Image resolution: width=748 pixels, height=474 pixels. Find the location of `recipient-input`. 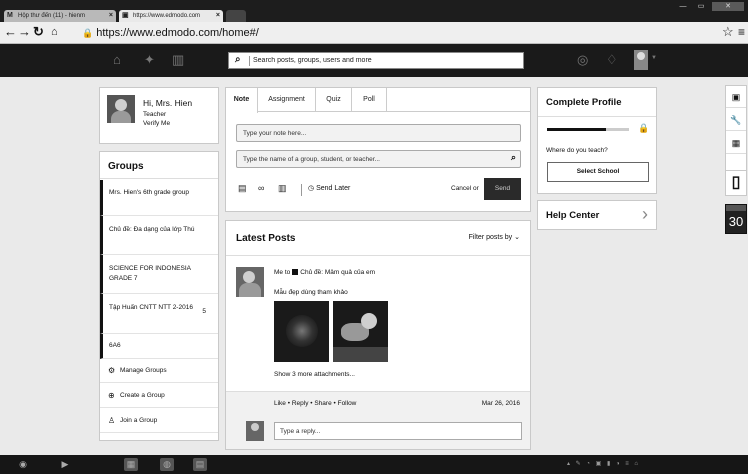

recipient-input is located at coordinates (373, 159).